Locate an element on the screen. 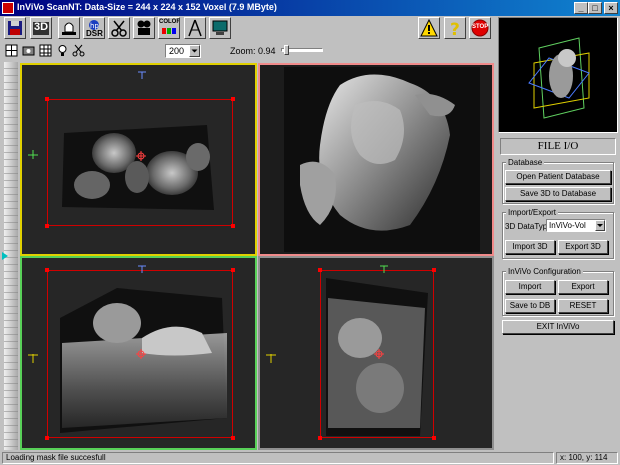 This screenshot has height=465, width=620. color-palette-icon is located at coordinates (169, 31).